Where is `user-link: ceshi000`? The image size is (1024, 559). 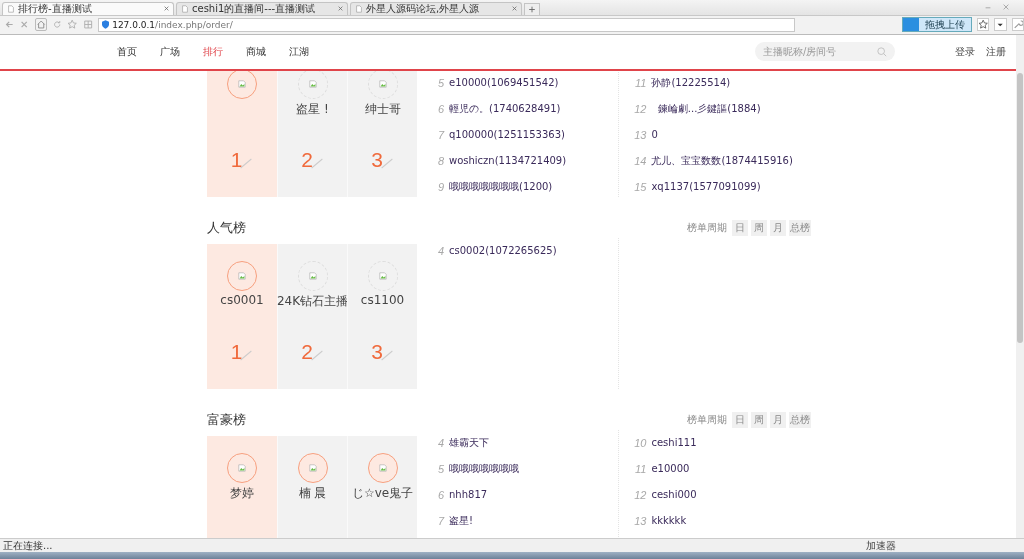
user-link: ceshi000 is located at coordinates (674, 495).